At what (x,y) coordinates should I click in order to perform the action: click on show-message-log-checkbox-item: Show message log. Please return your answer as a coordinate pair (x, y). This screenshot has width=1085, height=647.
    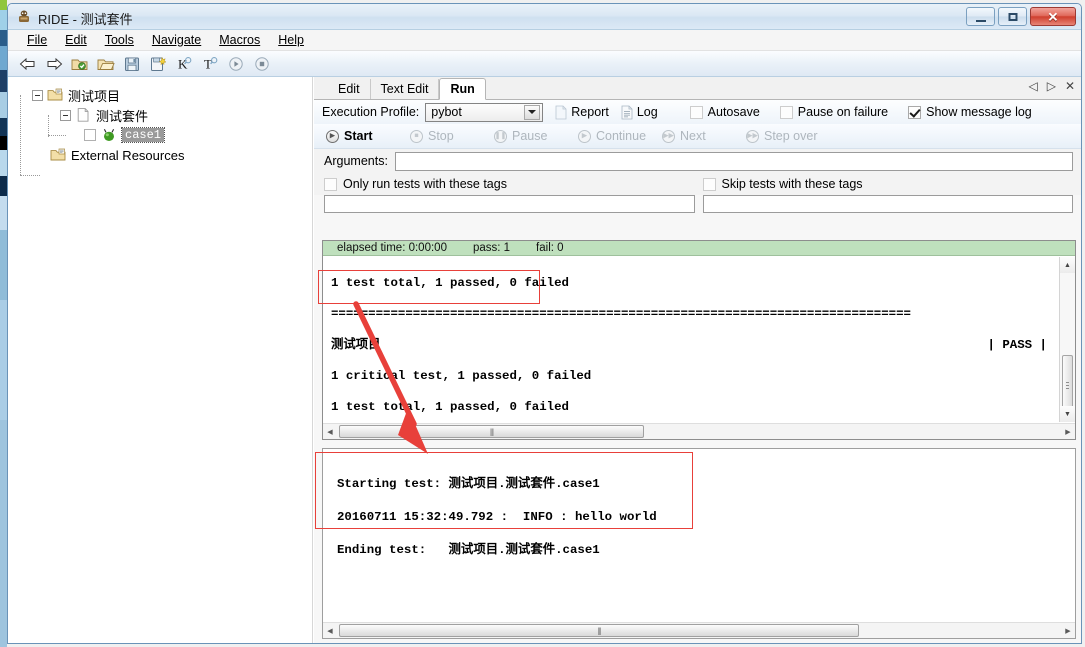
    Looking at the image, I should click on (970, 112).